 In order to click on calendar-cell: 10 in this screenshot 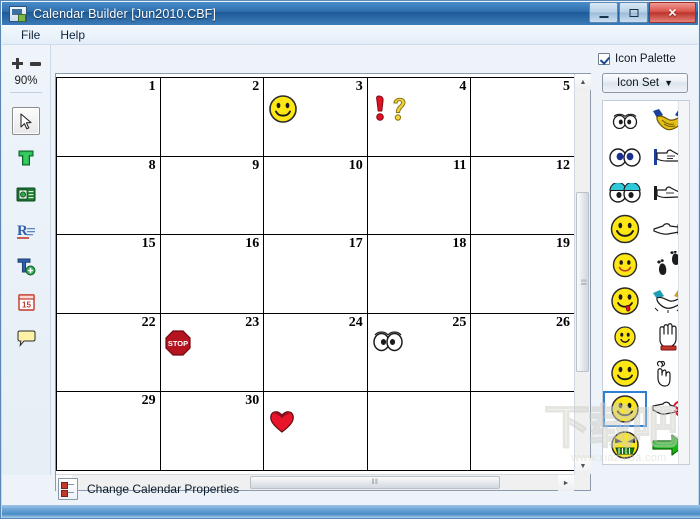, I will do `click(316, 196)`.